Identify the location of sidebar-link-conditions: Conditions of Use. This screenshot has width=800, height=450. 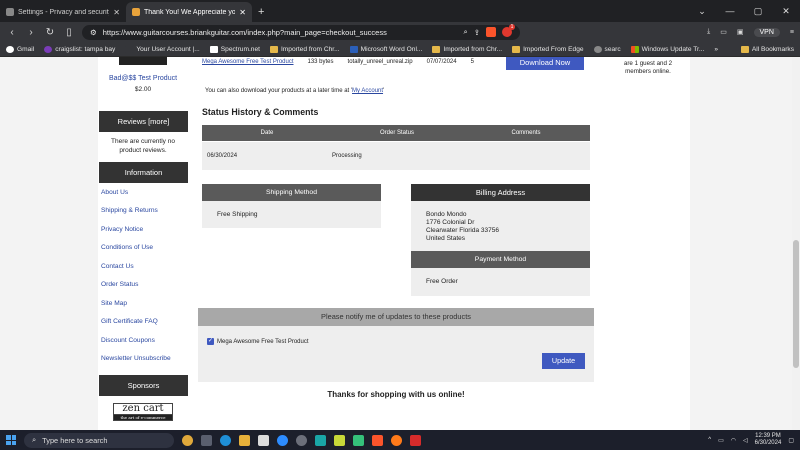
(127, 247).